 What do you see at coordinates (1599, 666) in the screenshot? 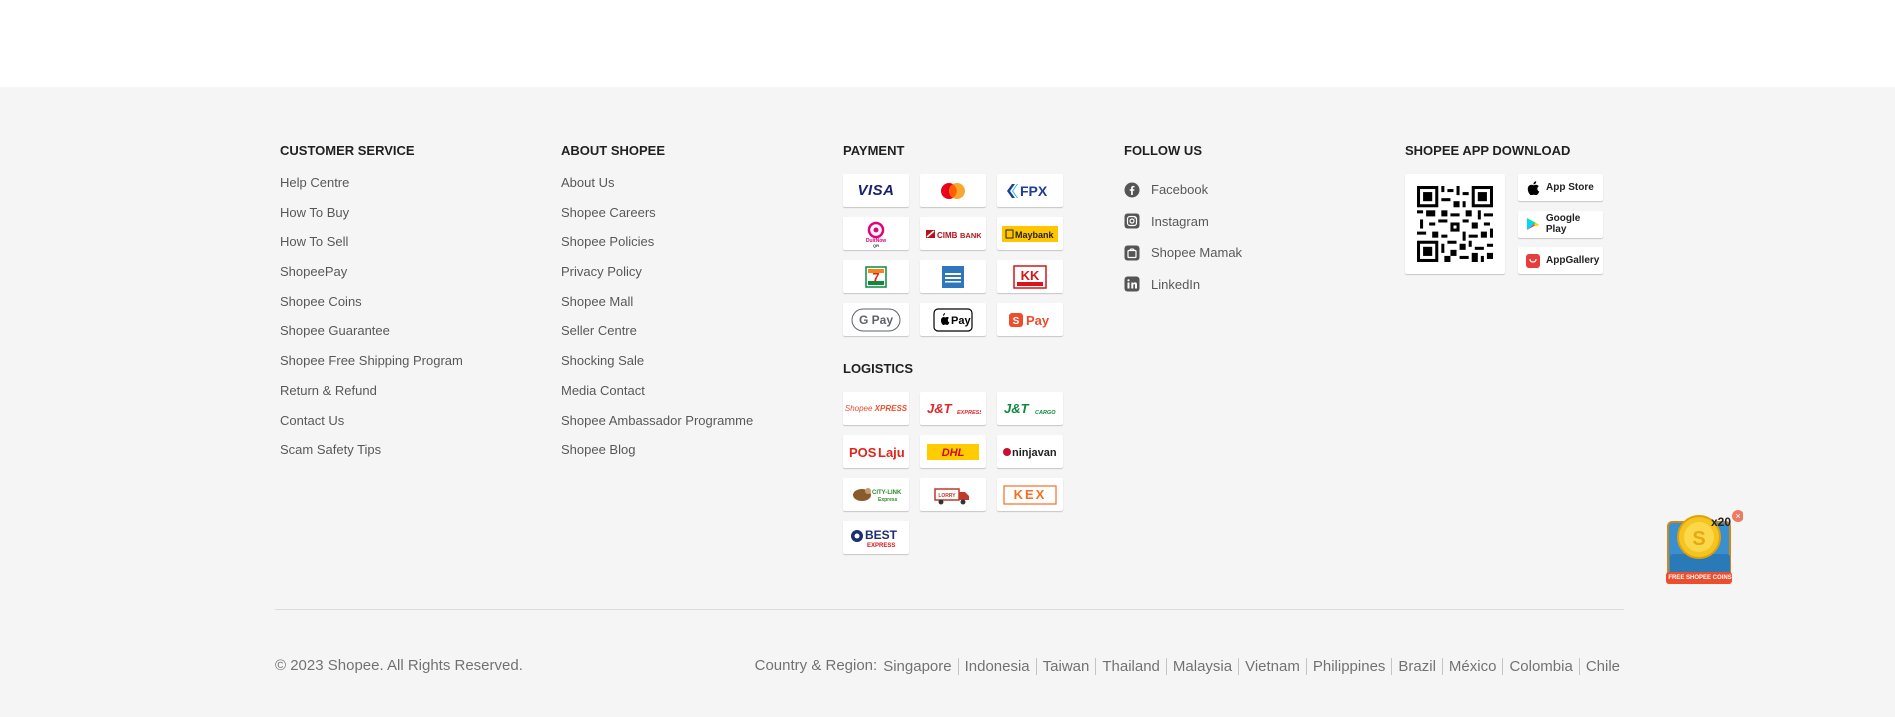
I see `country-link-chile: Chile` at bounding box center [1599, 666].